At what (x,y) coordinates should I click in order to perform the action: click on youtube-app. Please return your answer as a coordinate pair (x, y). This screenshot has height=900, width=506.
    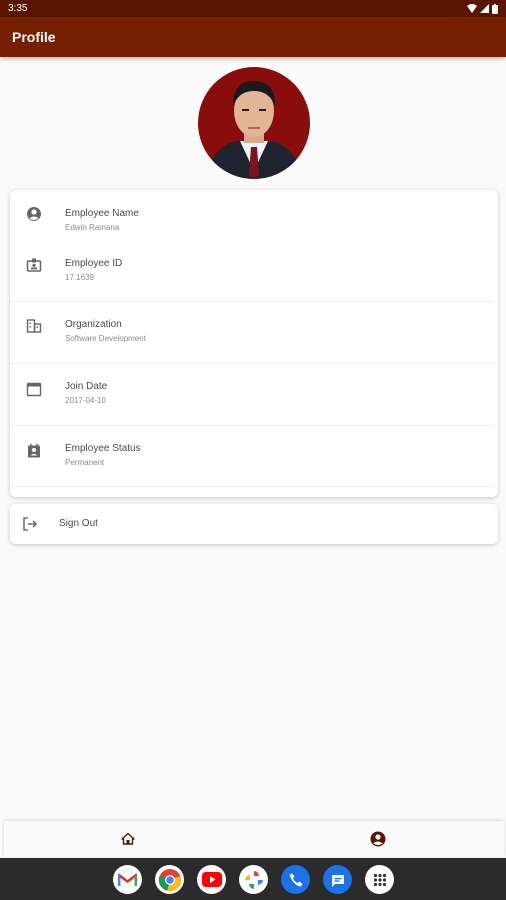
    Looking at the image, I should click on (211, 879).